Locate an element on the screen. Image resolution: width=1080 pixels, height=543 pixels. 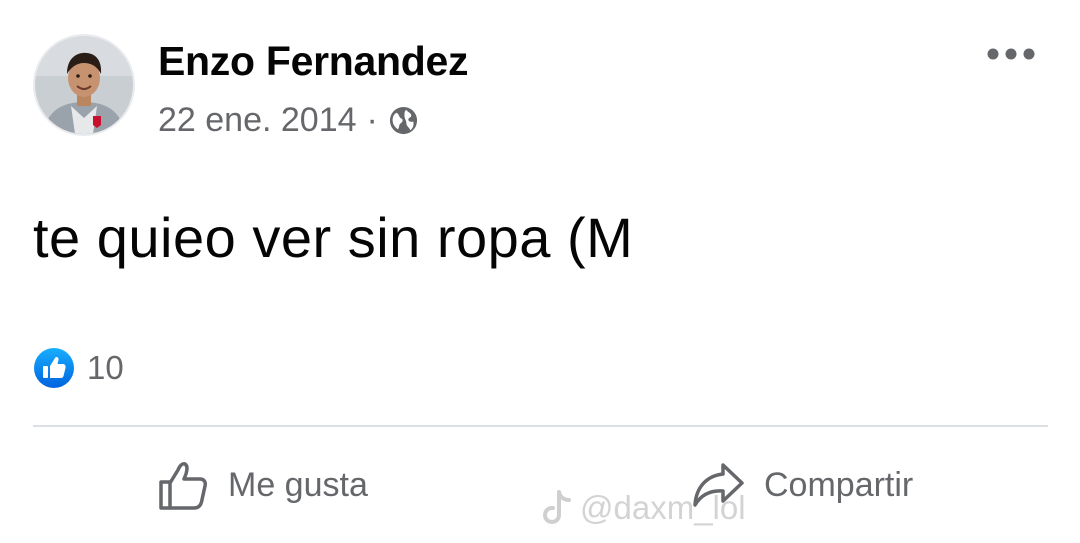
avatar-photo is located at coordinates (84, 85).